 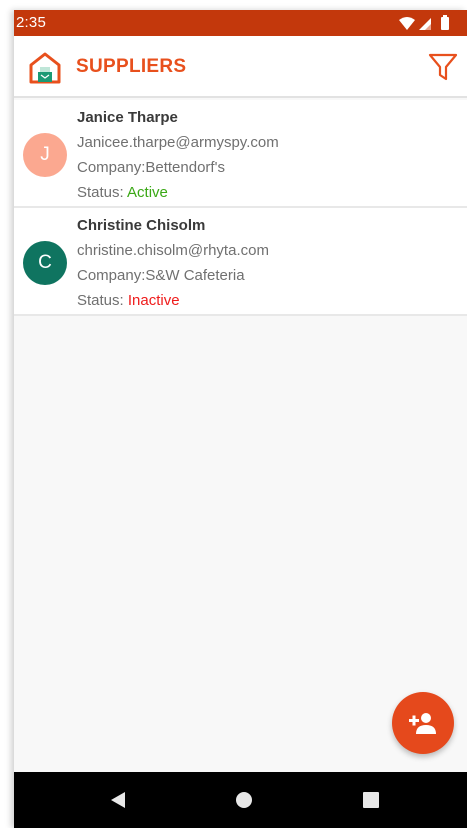 What do you see at coordinates (45, 68) in the screenshot?
I see `warehouse-logo-icon` at bounding box center [45, 68].